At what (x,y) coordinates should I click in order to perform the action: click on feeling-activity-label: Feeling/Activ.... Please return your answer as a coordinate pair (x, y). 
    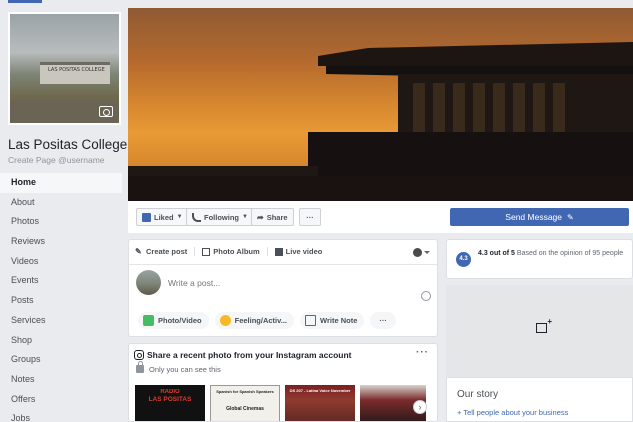
    Looking at the image, I should click on (260, 320).